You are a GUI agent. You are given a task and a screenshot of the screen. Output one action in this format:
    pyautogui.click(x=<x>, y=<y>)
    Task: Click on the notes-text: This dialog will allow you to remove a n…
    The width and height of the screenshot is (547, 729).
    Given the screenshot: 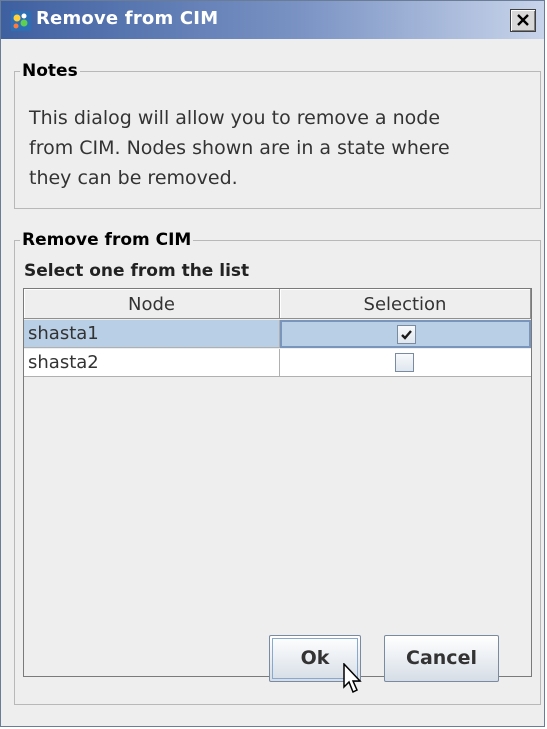 What is the action you would take?
    pyautogui.click(x=279, y=148)
    